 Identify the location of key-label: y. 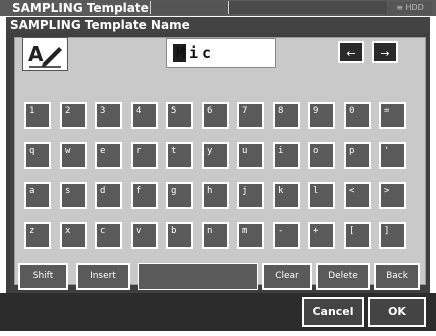
(210, 151).